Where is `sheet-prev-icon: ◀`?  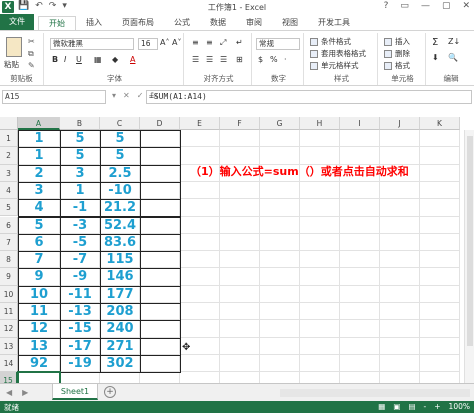
sheet-prev-icon: ◀ is located at coordinates (9, 392).